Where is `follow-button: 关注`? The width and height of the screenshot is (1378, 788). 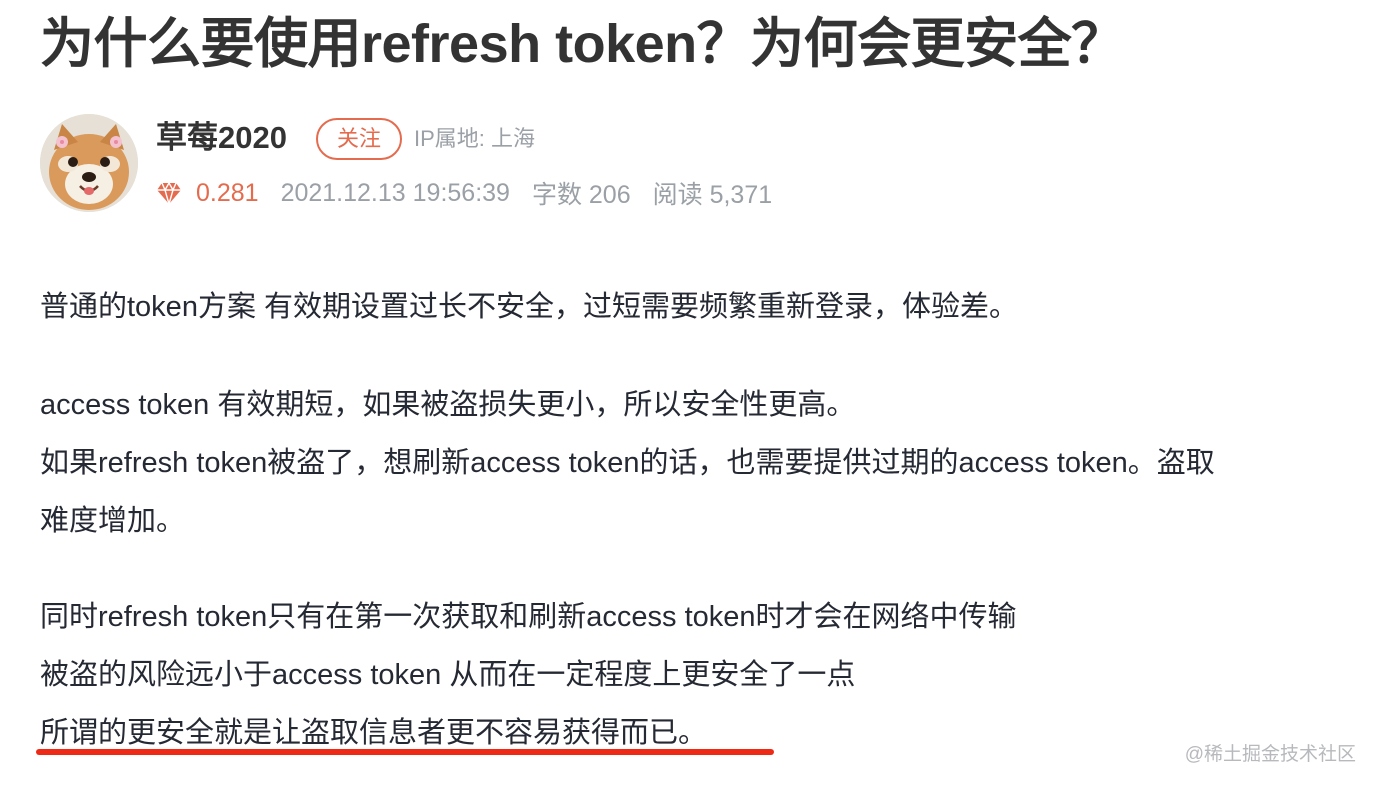
follow-button: 关注 is located at coordinates (359, 139).